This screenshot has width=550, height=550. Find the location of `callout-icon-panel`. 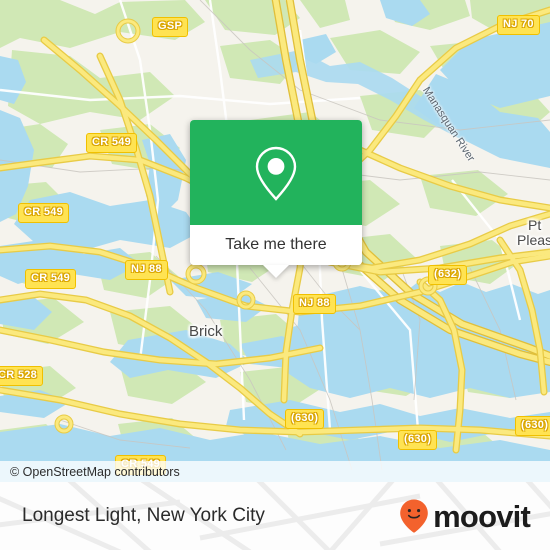

callout-icon-panel is located at coordinates (276, 172).